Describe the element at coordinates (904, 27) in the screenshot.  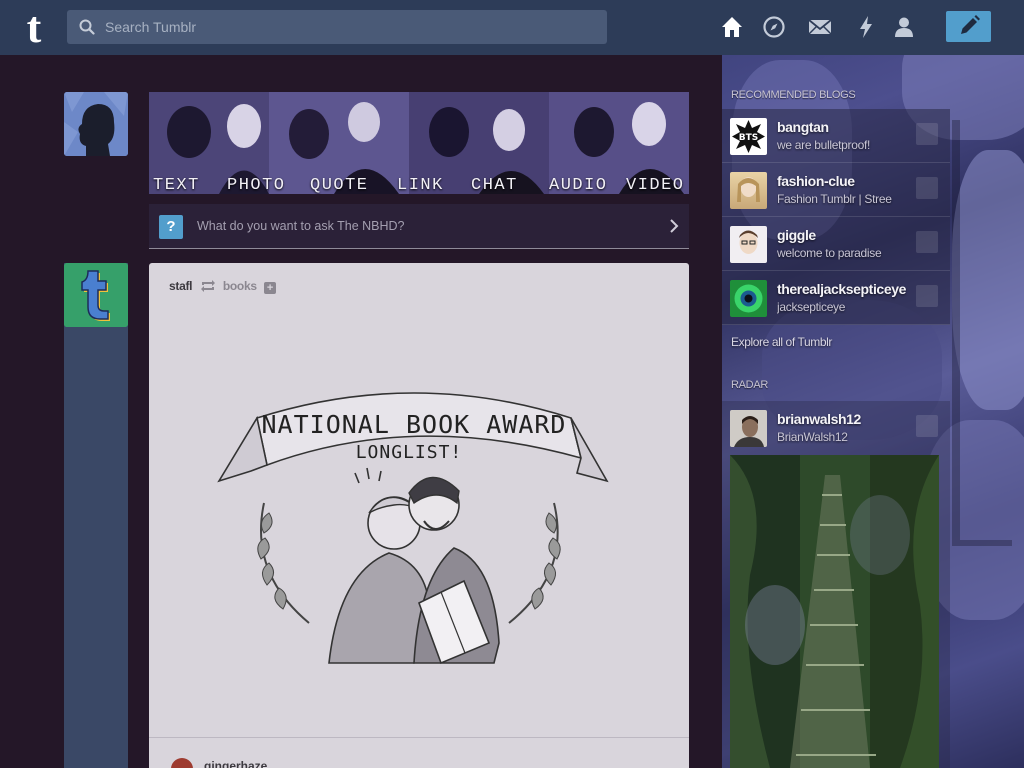
I see `account-person-icon` at that location.